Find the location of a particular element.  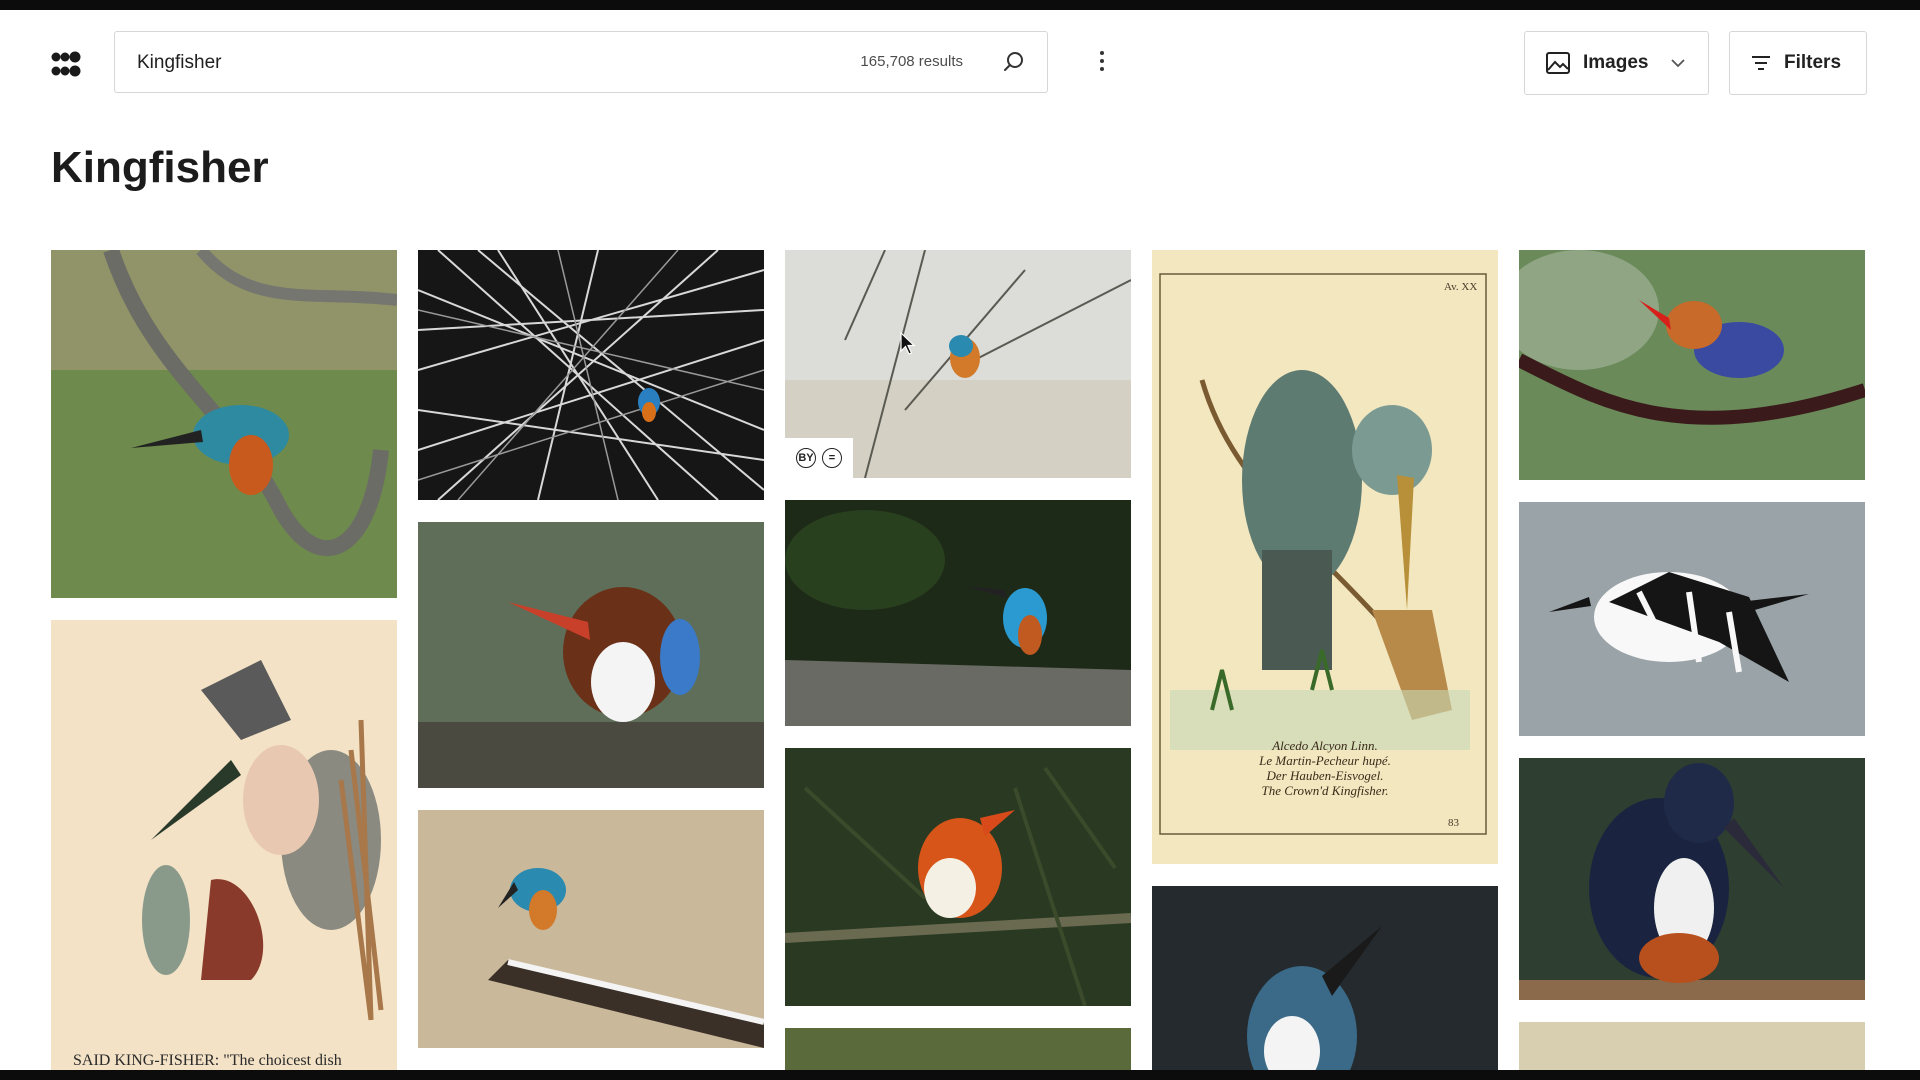

license-badges: BY = is located at coordinates (819, 458).